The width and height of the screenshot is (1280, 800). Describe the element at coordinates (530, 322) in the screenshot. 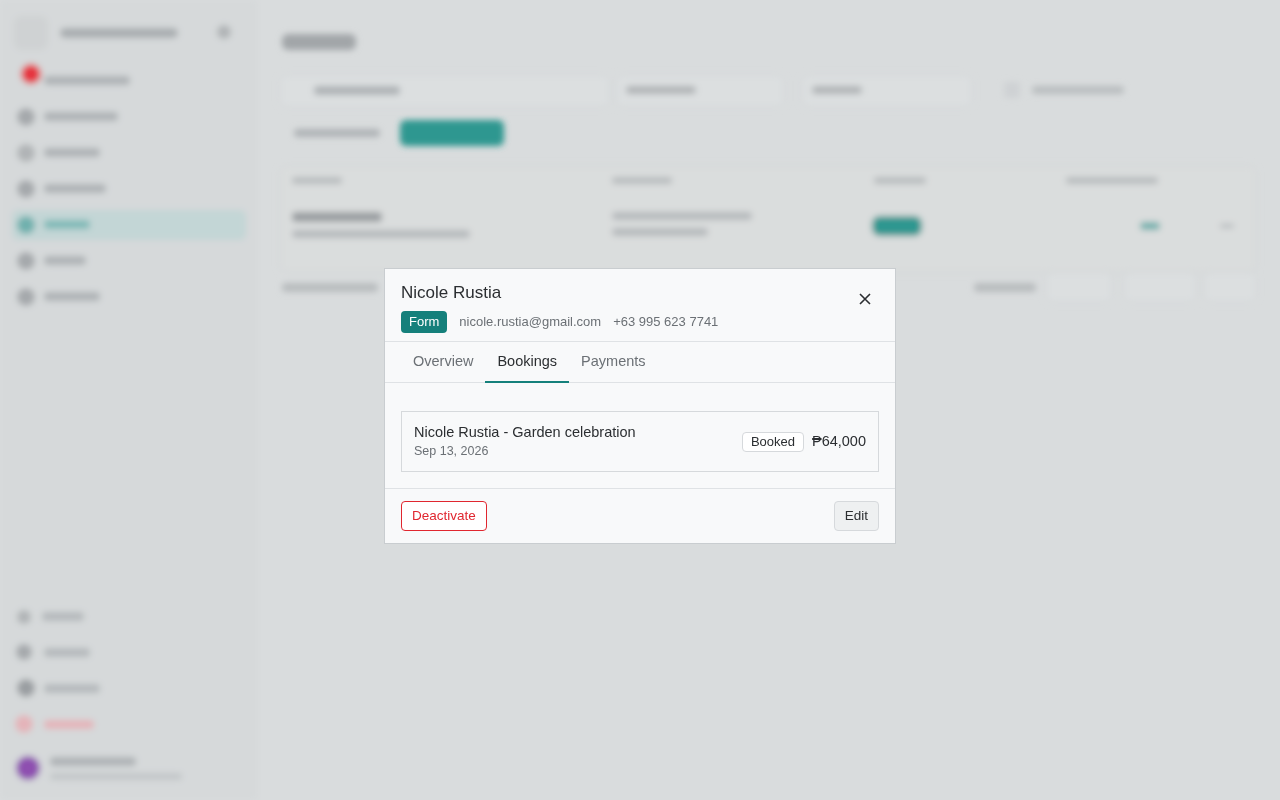

I see `email-text: nicole.rustia@gmail.com` at that location.